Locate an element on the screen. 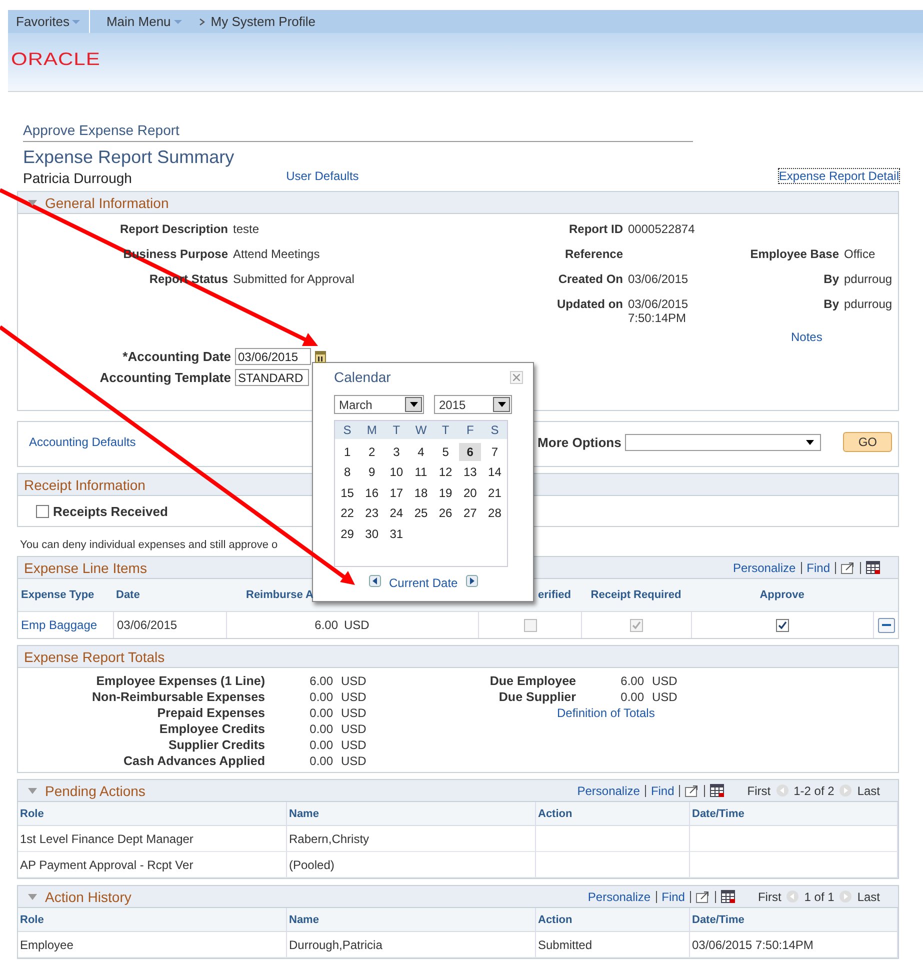  table-cell: AP Payment Approval - Rcpt Ver is located at coordinates (152, 865).